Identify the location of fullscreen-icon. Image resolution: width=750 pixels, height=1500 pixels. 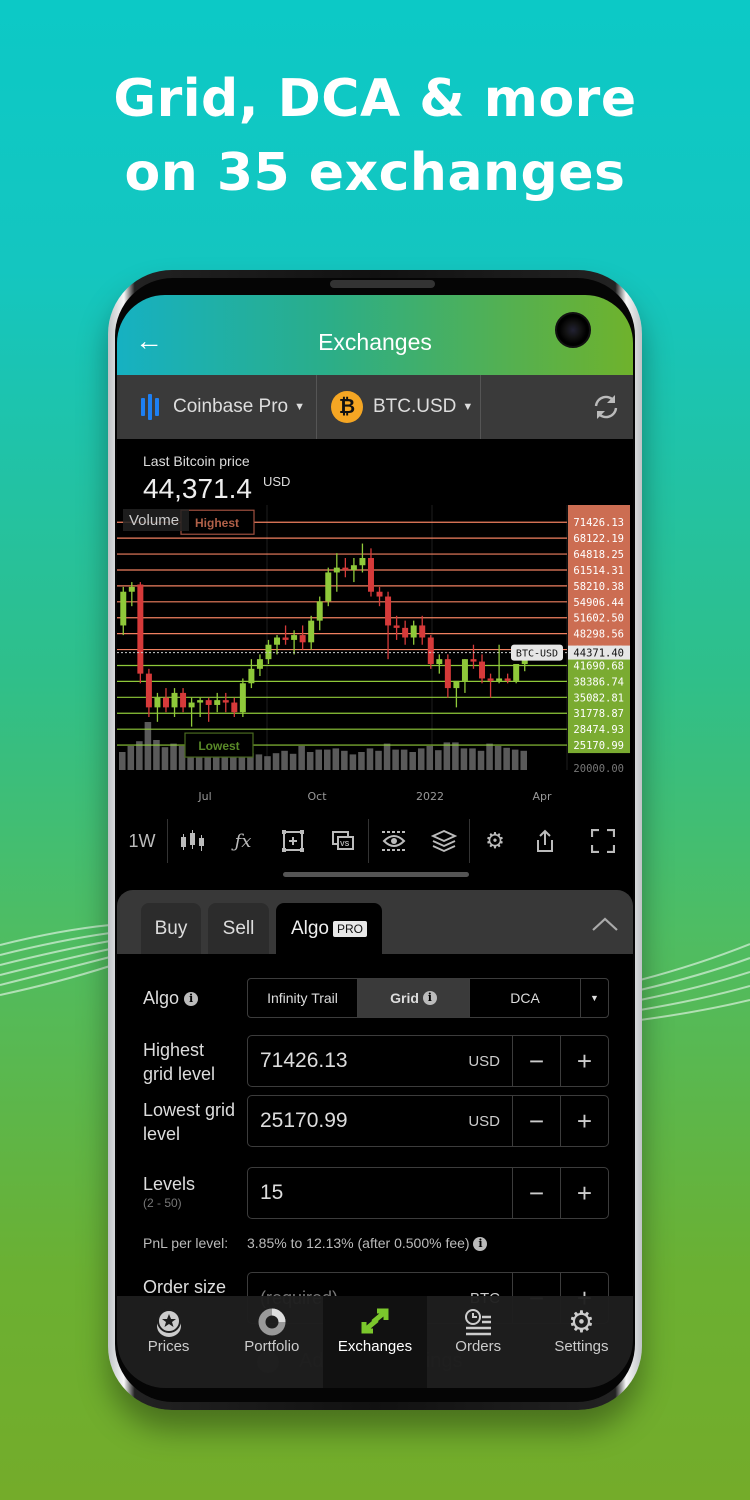
(603, 841).